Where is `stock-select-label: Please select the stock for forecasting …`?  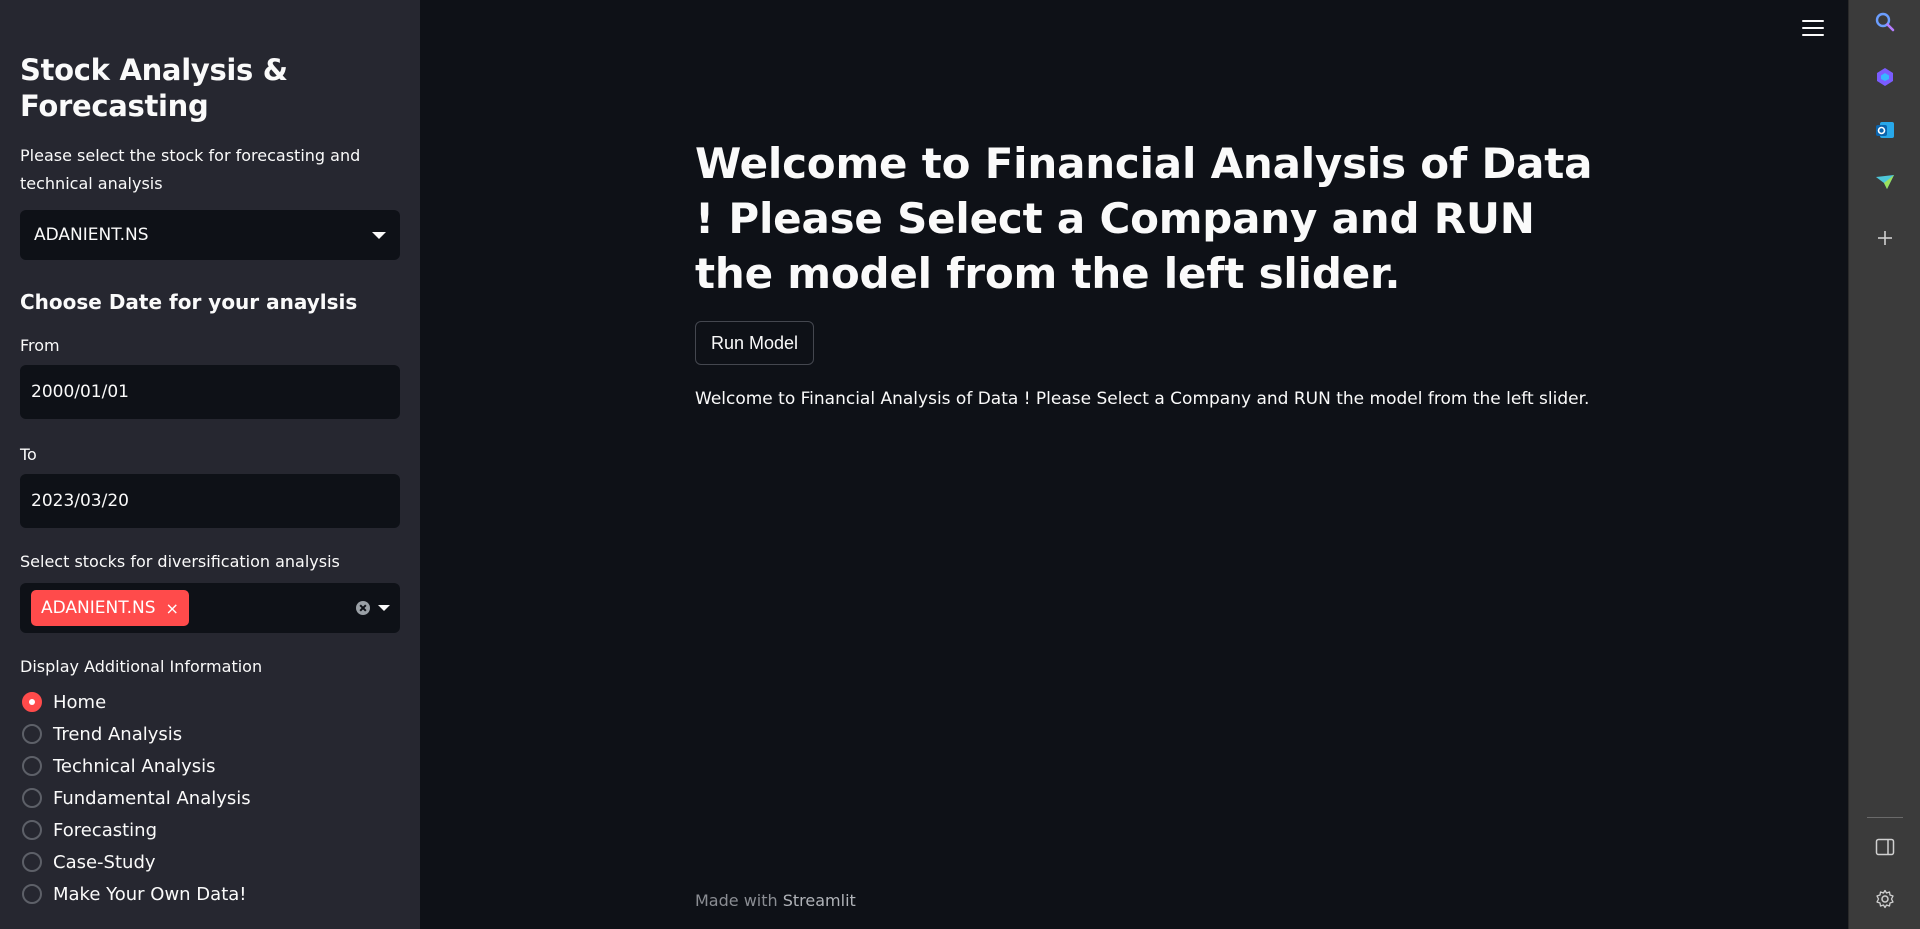
stock-select-label: Please select the stock for forecasting … is located at coordinates (190, 169).